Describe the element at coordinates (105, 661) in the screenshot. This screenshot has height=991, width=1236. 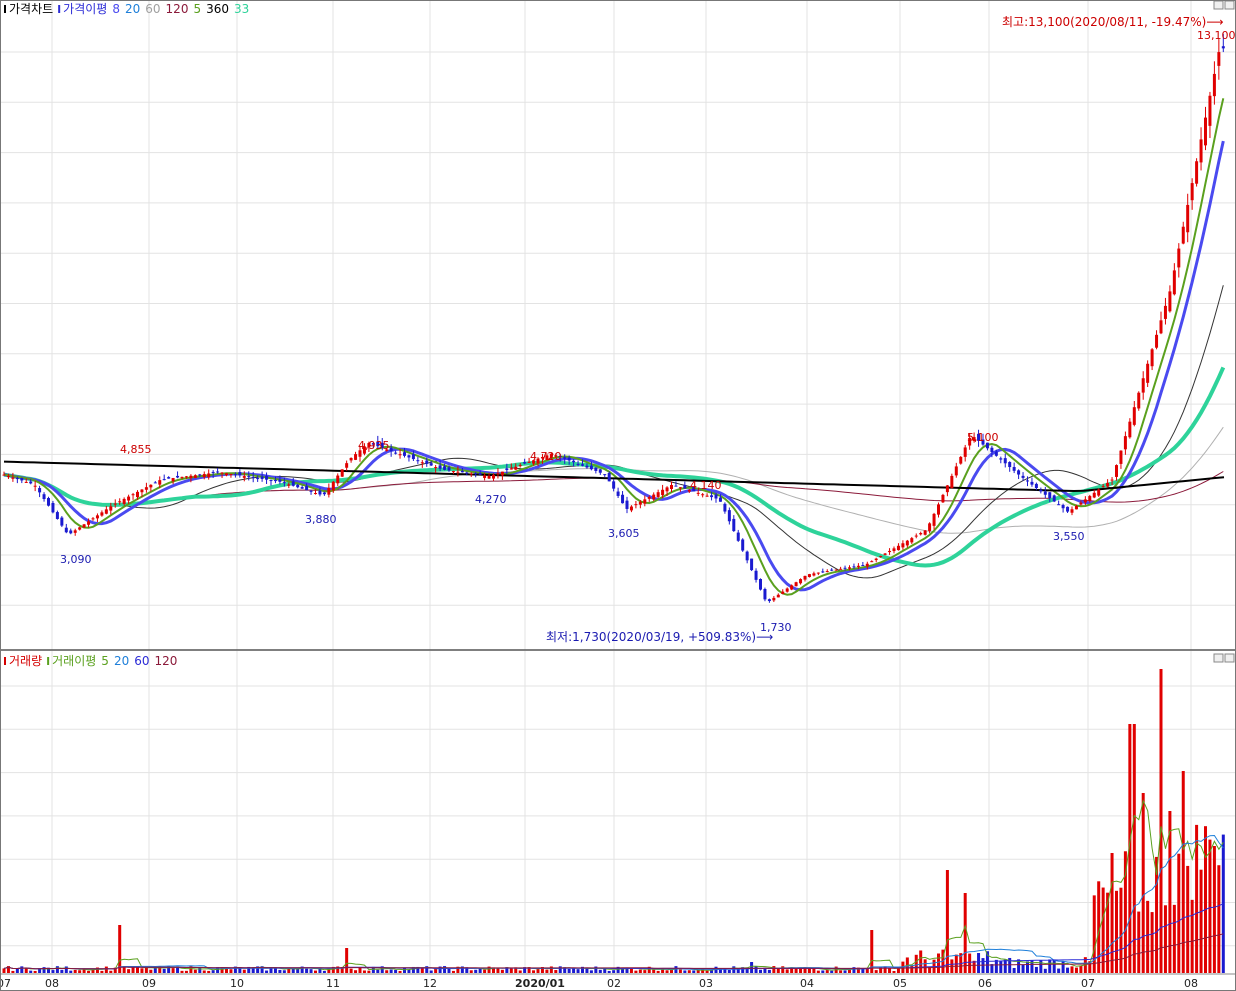
I see `legend-item: 5` at that location.